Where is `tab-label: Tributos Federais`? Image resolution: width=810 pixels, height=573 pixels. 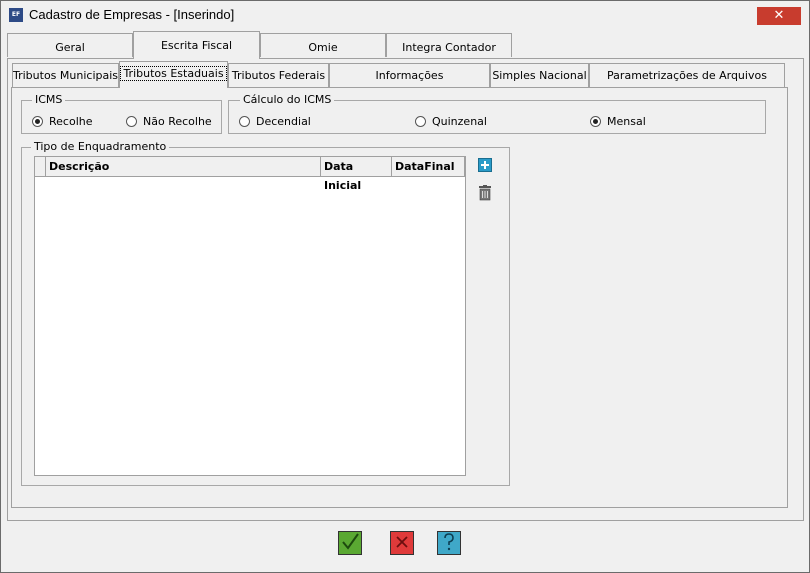 tab-label: Tributos Federais is located at coordinates (278, 75).